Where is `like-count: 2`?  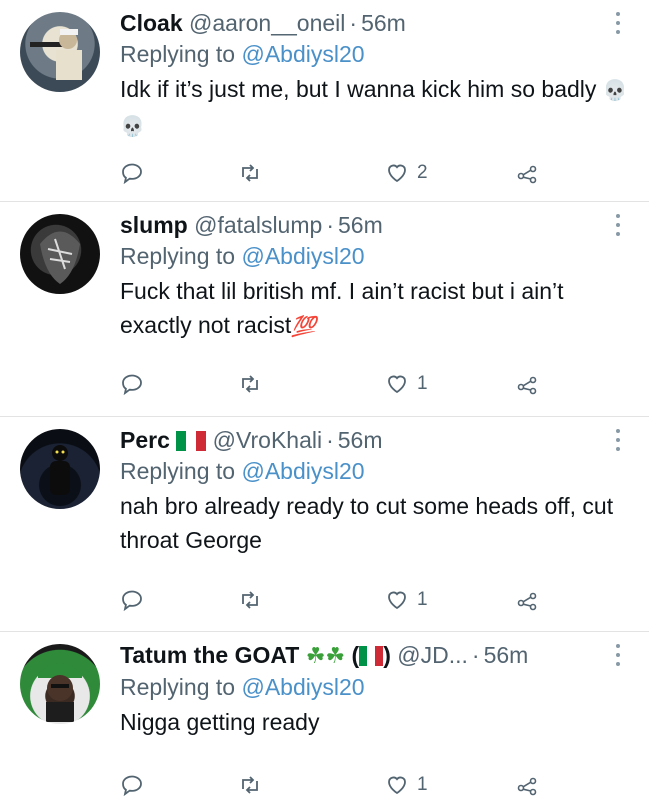 like-count: 2 is located at coordinates (422, 172).